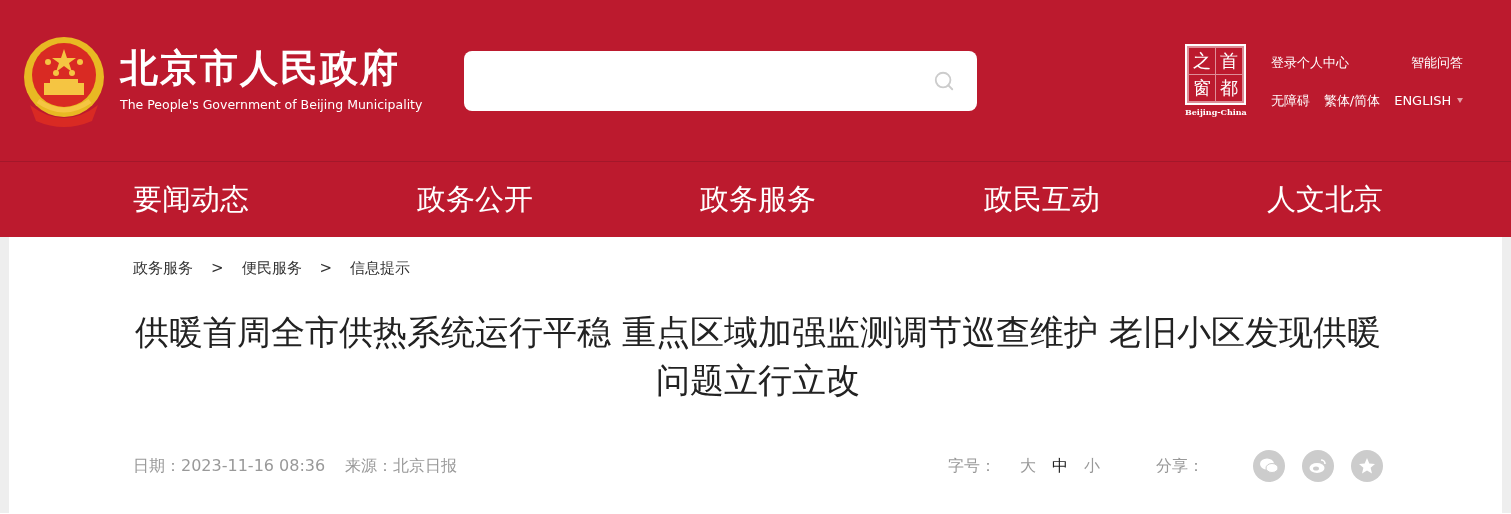  What do you see at coordinates (1309, 62) in the screenshot?
I see `header-link: 登录个人中心` at bounding box center [1309, 62].